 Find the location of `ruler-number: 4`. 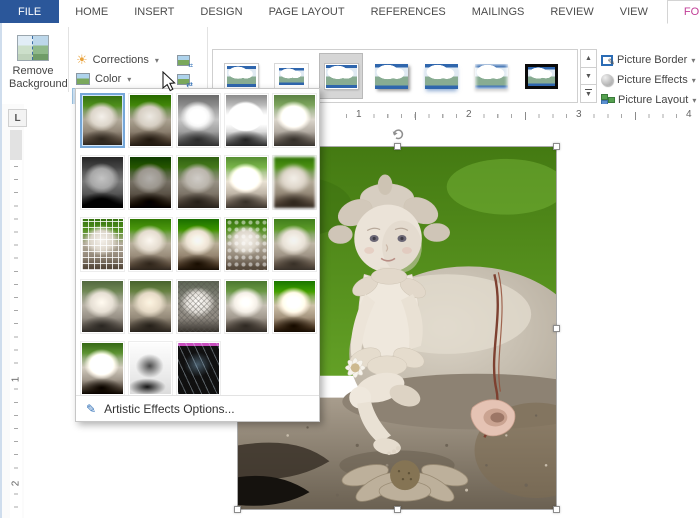

ruler-number: 4 is located at coordinates (689, 114).